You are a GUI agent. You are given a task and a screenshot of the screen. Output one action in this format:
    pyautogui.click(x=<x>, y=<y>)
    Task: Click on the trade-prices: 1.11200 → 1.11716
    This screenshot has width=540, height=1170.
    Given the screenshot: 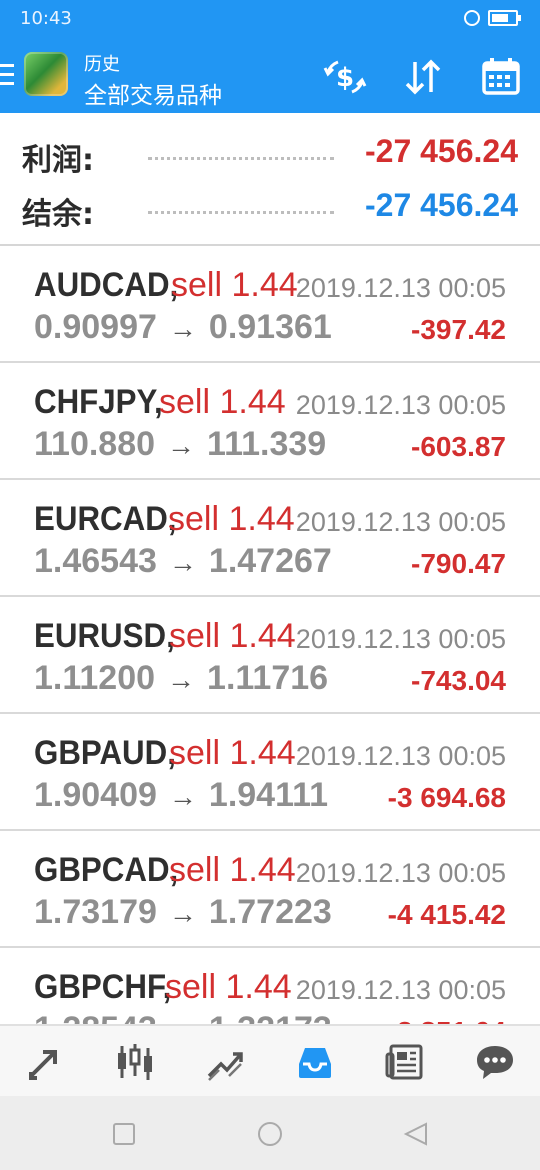 What is the action you would take?
    pyautogui.click(x=181, y=678)
    